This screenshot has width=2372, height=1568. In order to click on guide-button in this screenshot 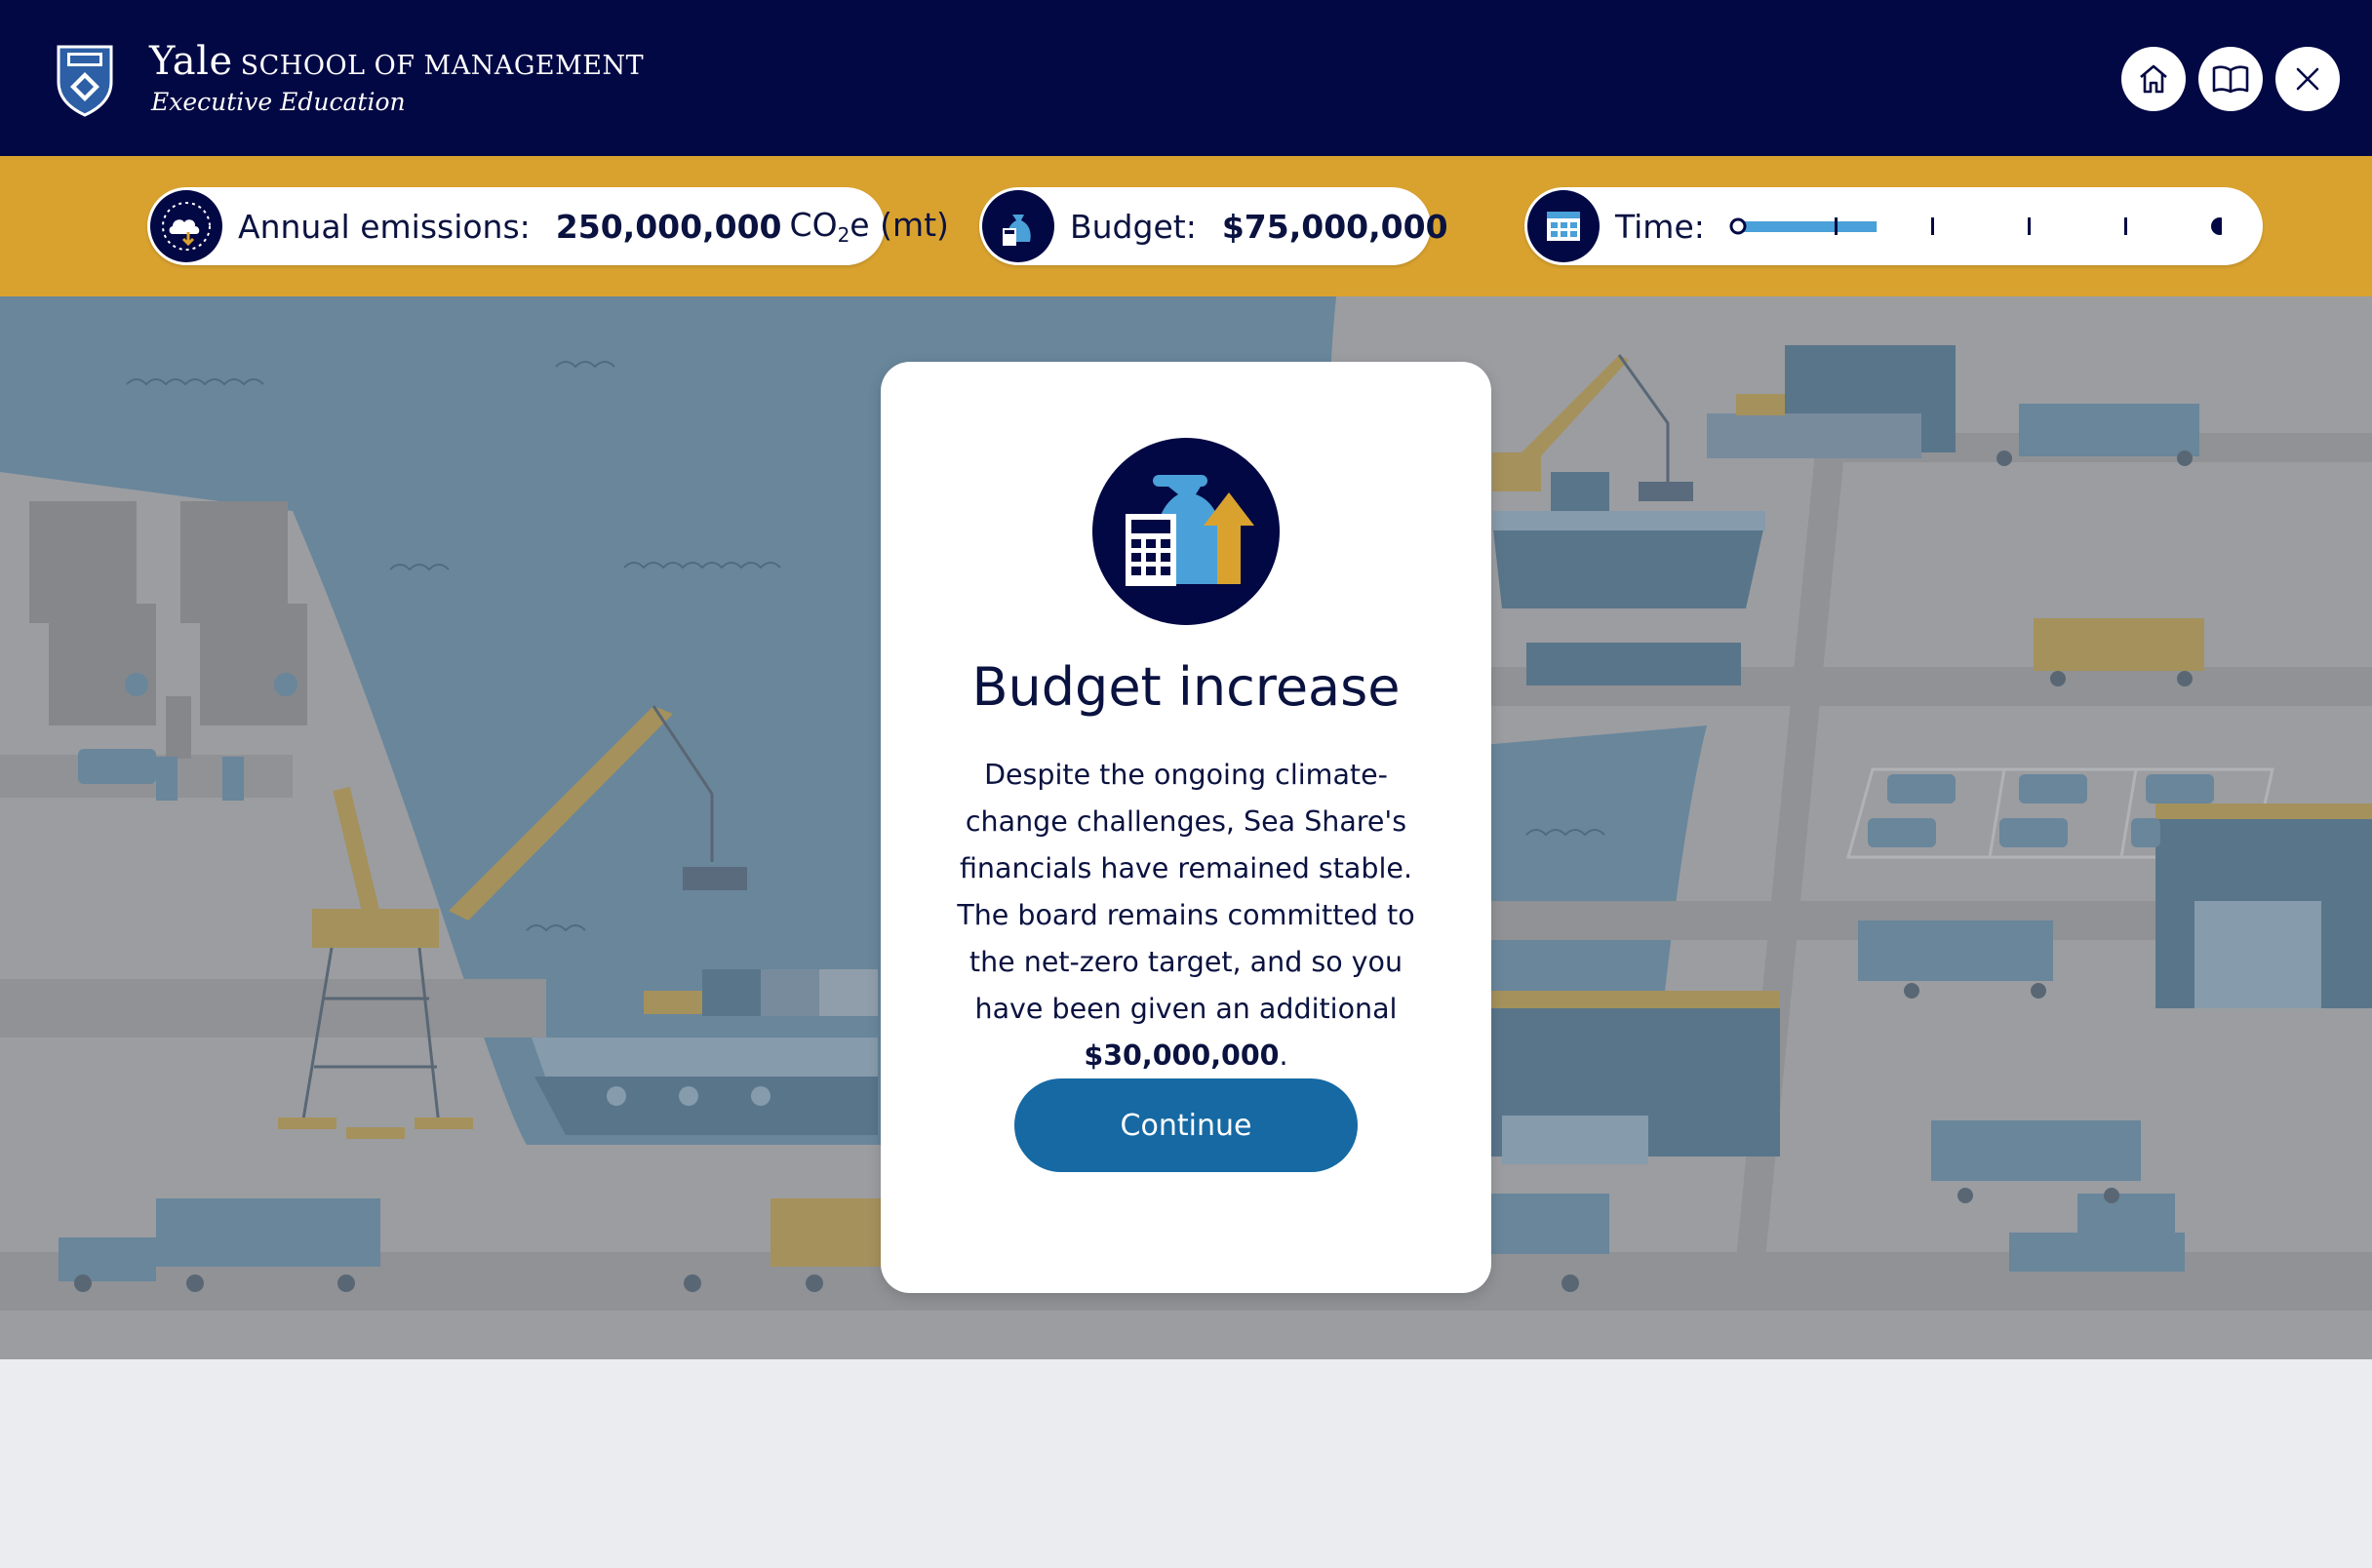, I will do `click(2230, 79)`.